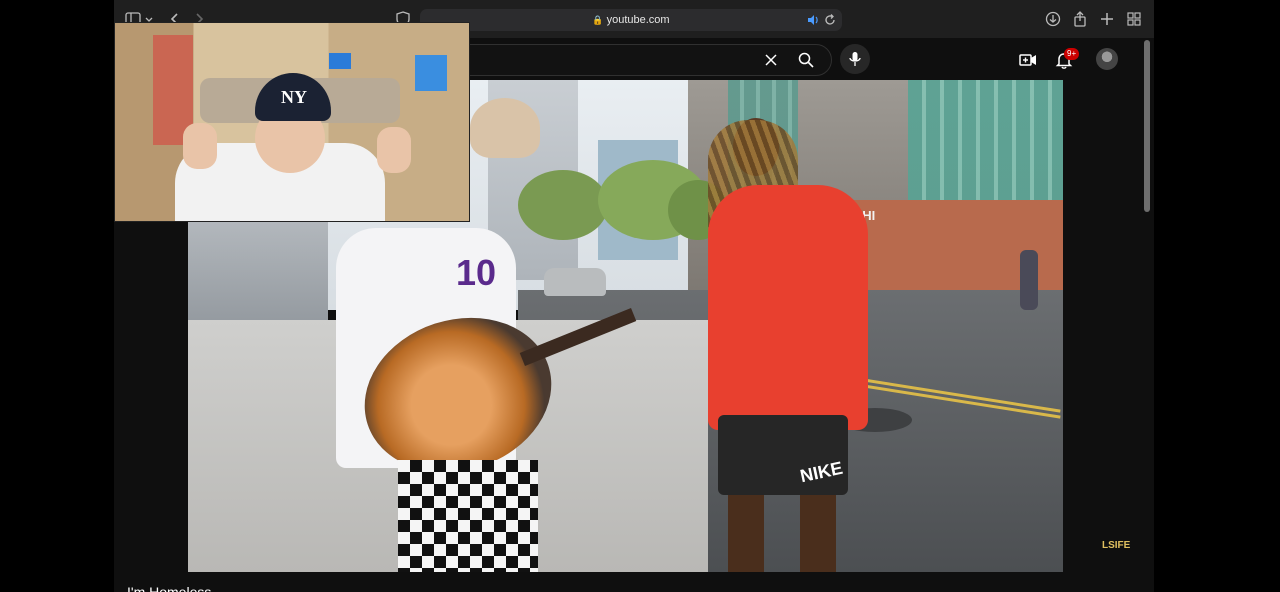 The width and height of the screenshot is (1280, 592). I want to click on search-icon, so click(806, 60).